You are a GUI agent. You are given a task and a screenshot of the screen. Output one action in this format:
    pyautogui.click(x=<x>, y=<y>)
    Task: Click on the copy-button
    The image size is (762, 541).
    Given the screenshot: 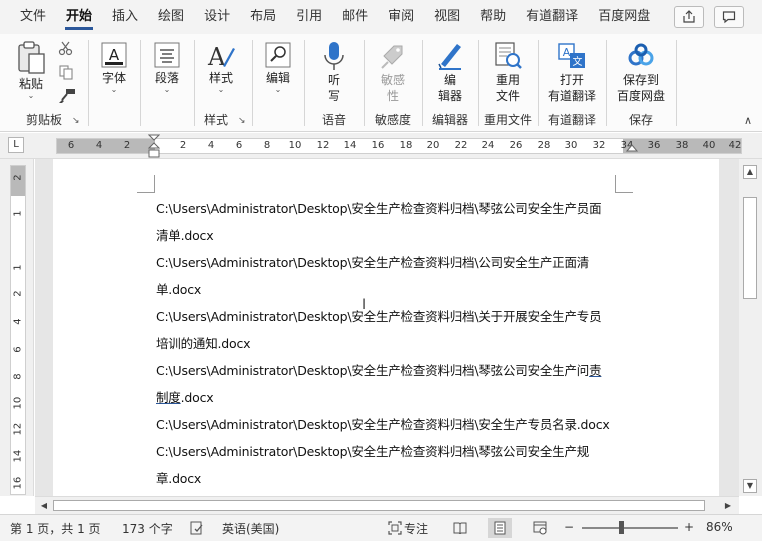 What is the action you would take?
    pyautogui.click(x=66, y=73)
    